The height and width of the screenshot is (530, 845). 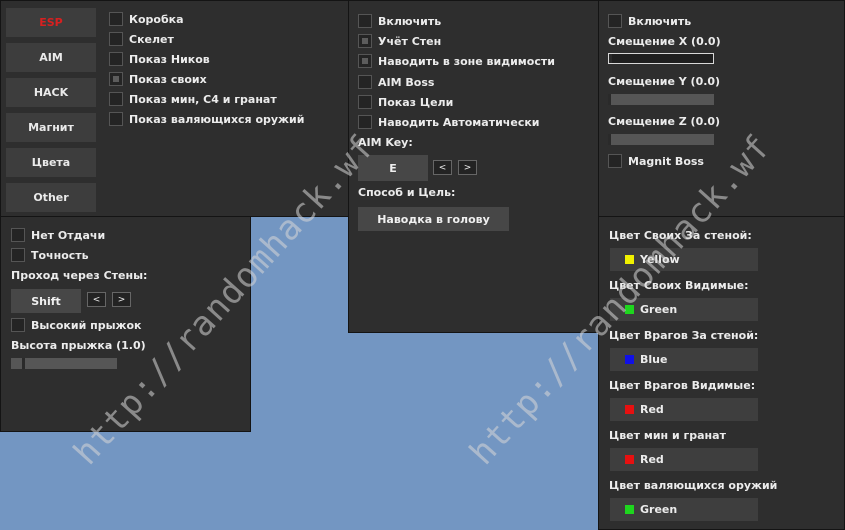 I want to click on nav-magnet-button: Магнит, so click(x=51, y=127).